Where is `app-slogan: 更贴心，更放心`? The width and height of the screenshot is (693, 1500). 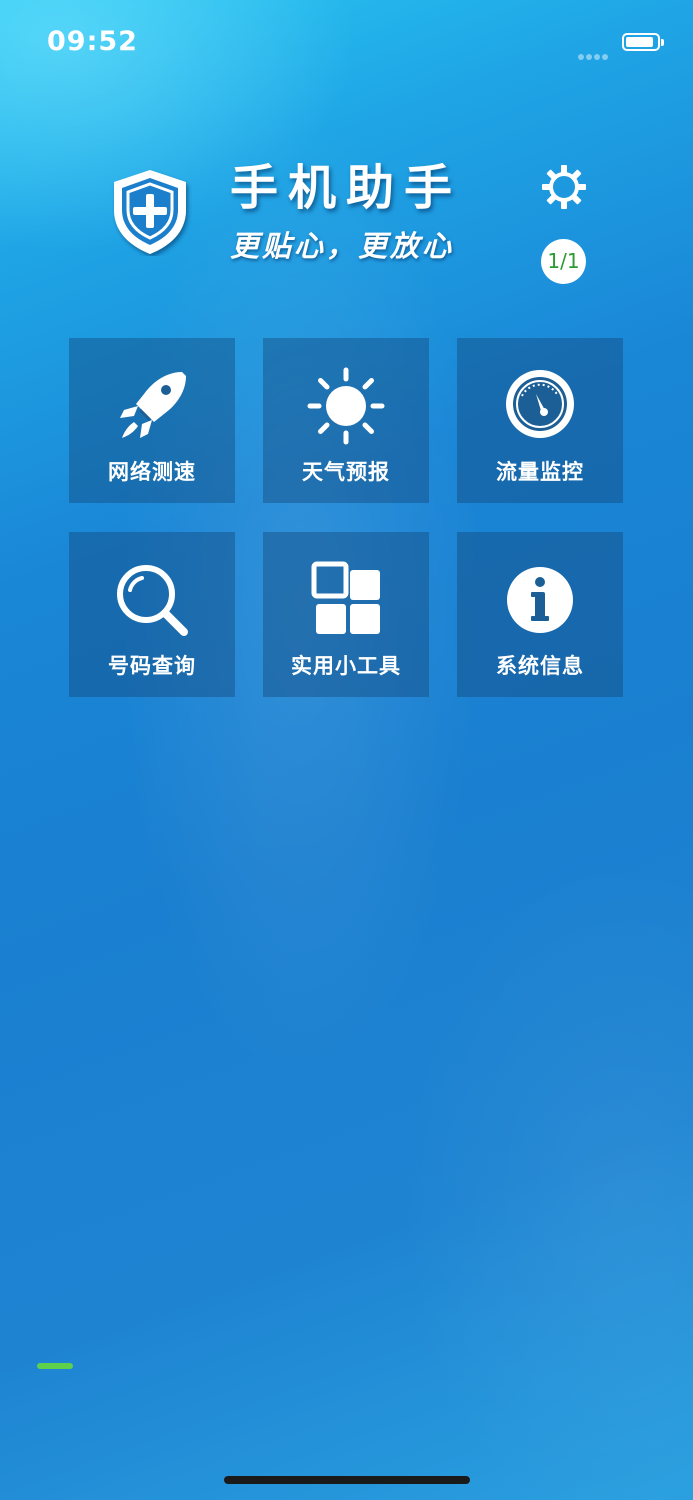 app-slogan: 更贴心，更放心 is located at coordinates (342, 246).